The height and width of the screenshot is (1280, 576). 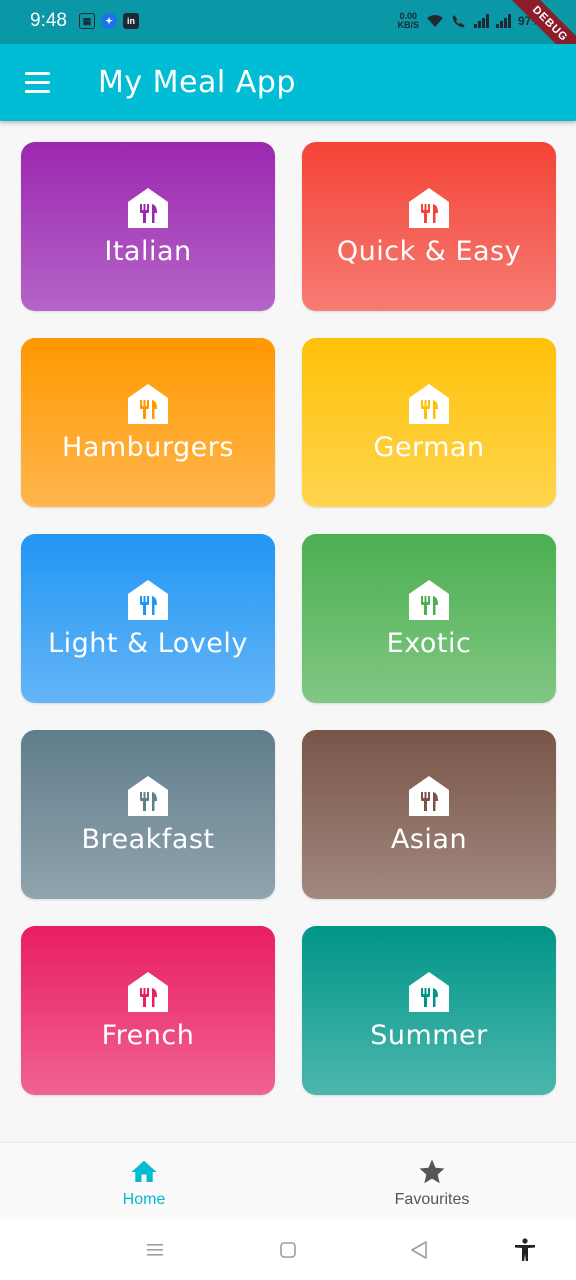 I want to click on category-title: Summer, so click(x=429, y=1035).